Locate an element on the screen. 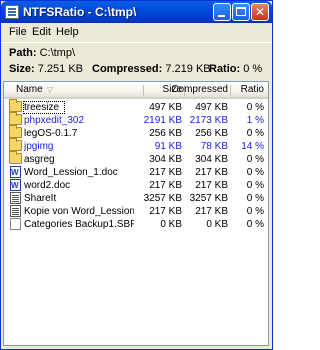 This screenshot has width=320, height=350. row-compressed: 304 KB is located at coordinates (211, 159).